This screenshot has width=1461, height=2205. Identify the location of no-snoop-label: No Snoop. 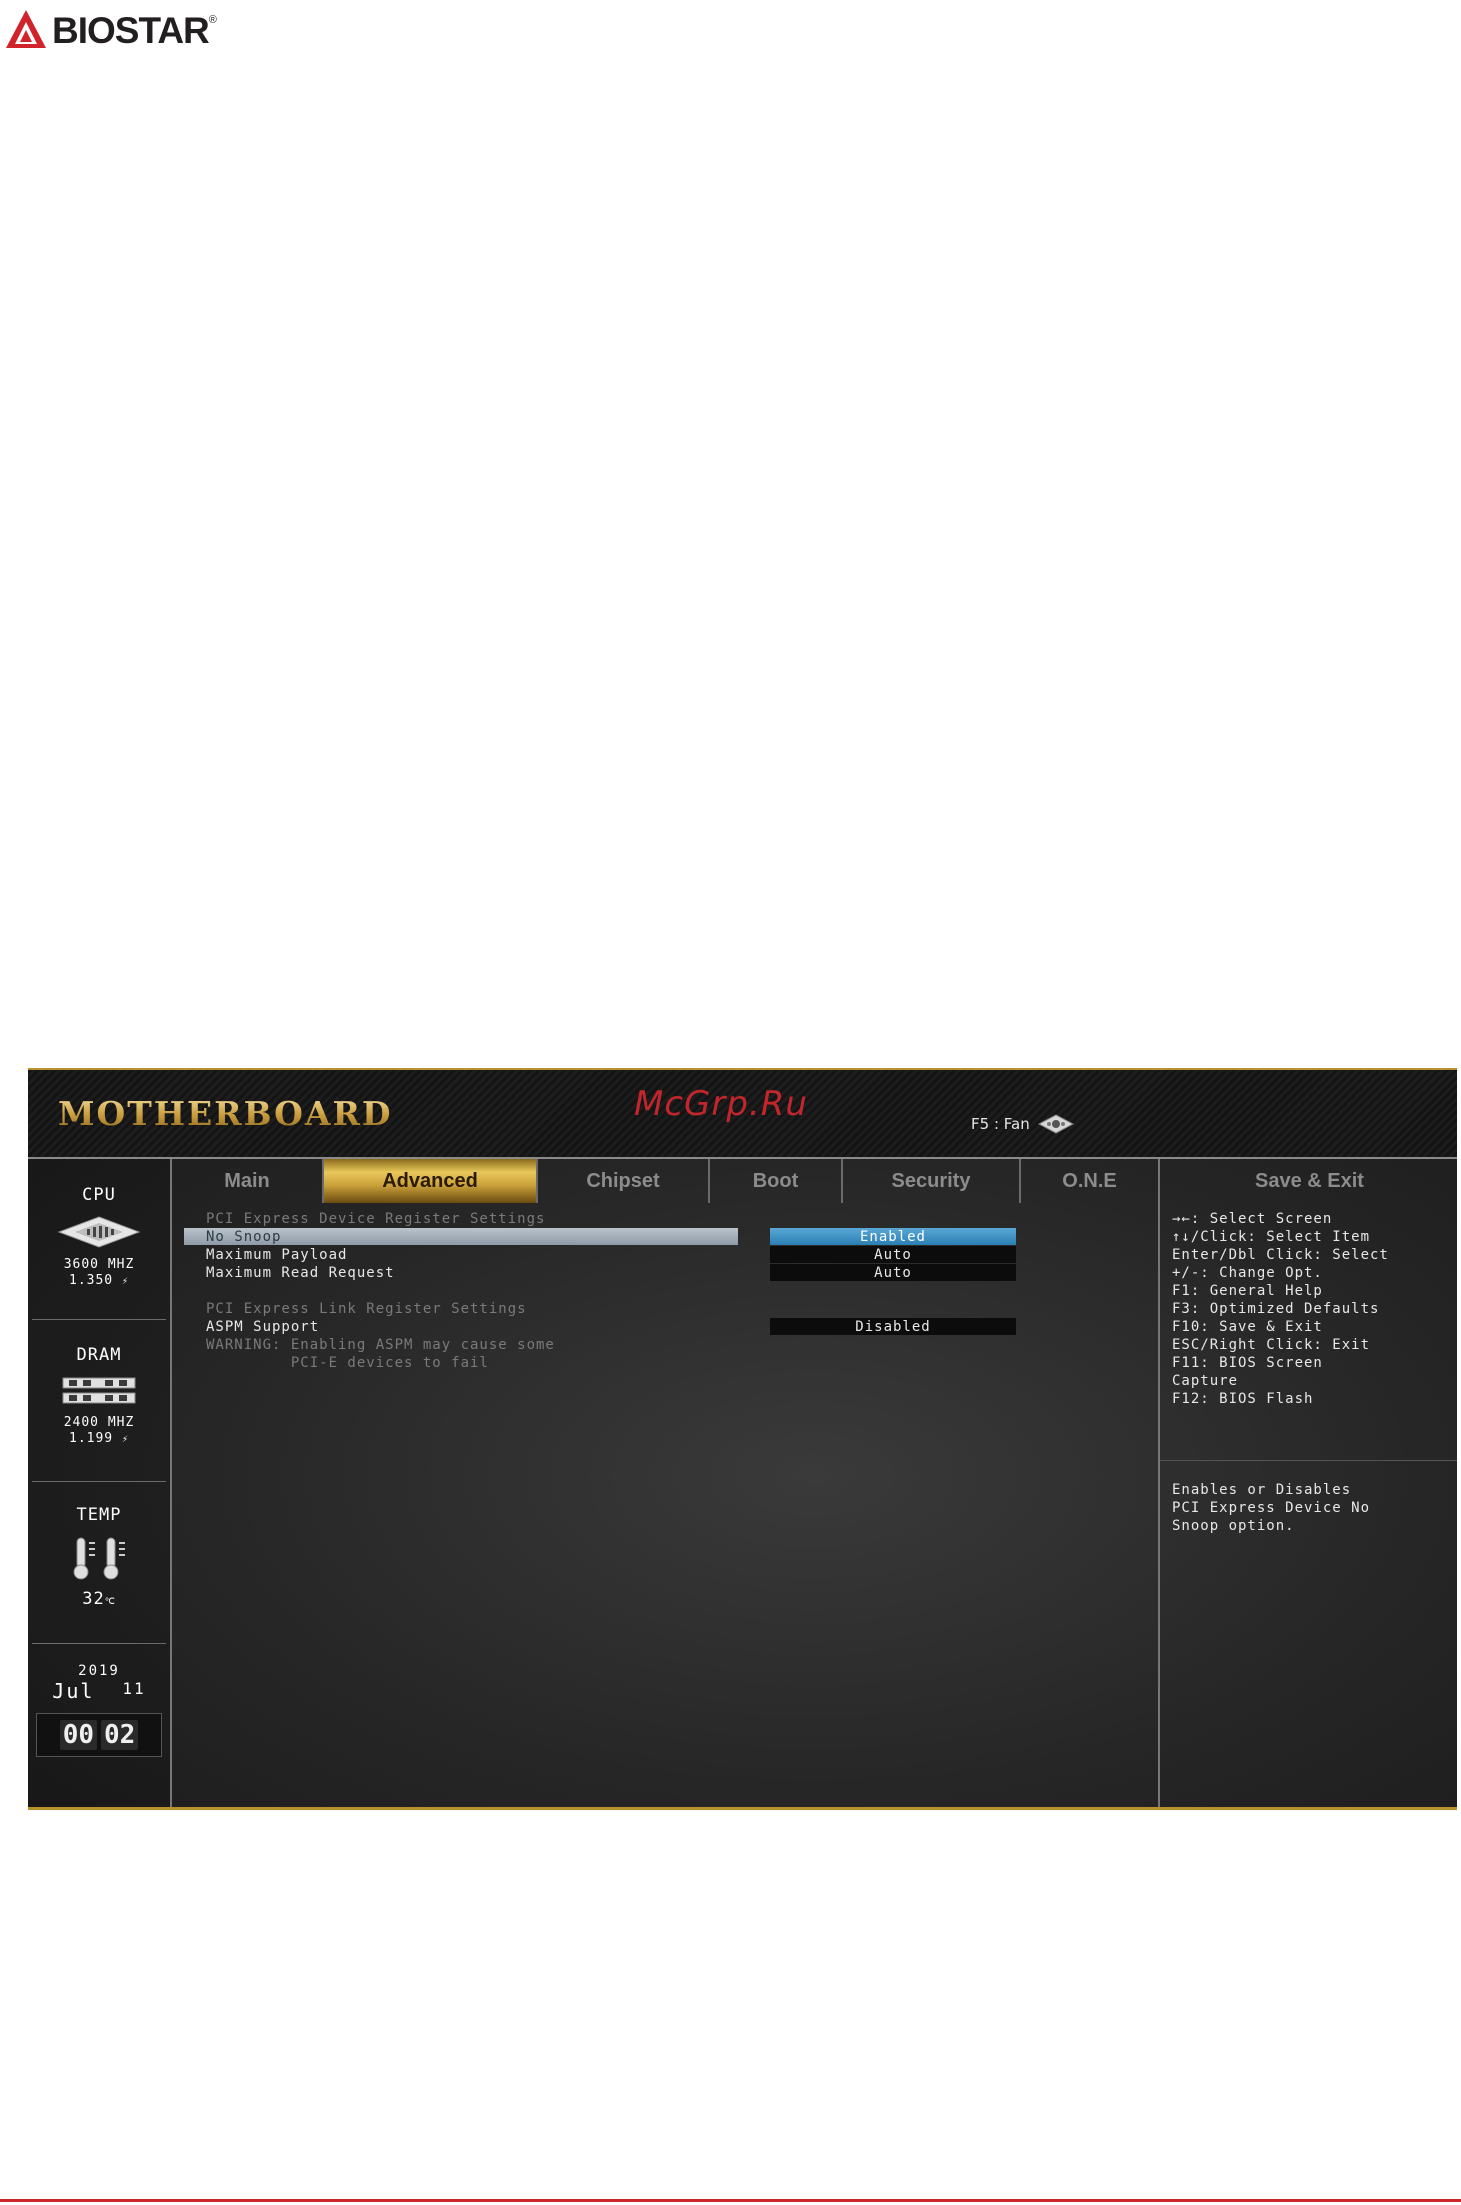
(244, 1237).